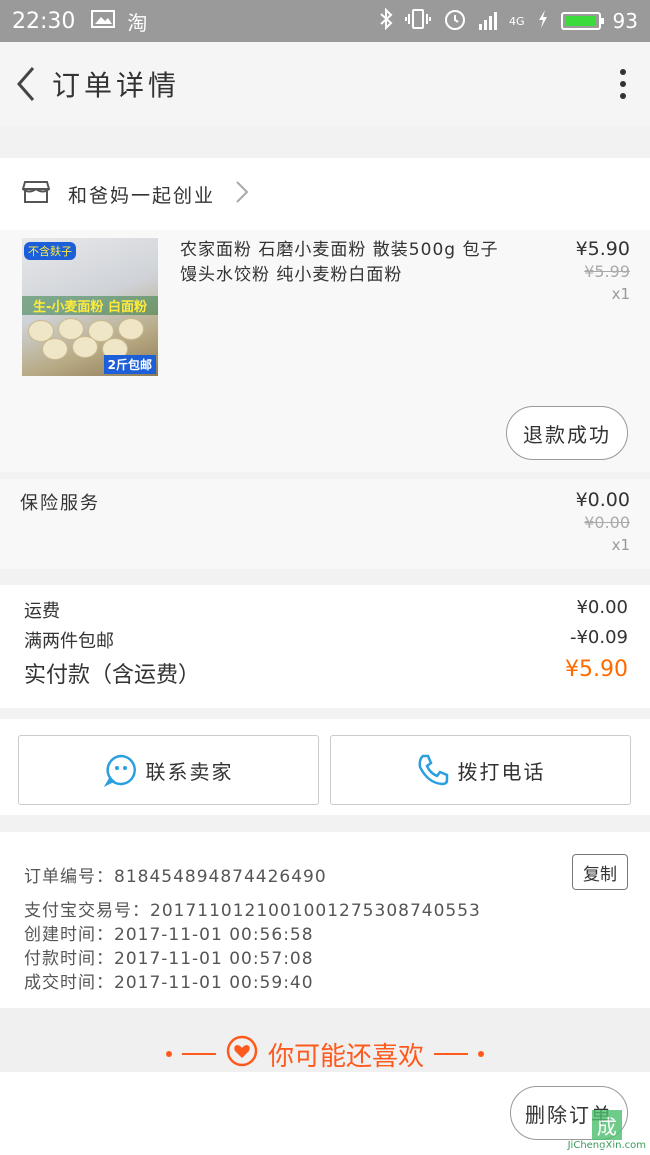  I want to click on page-title: 订单详情, so click(116, 85).